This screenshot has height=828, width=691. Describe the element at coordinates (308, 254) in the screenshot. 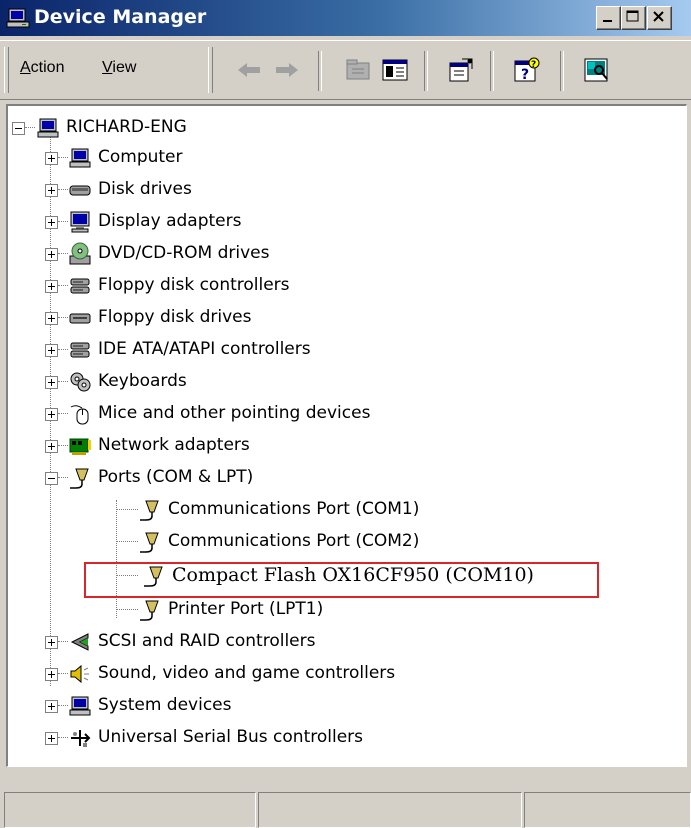

I see `tree-item-dvd-cdrom-drives: DVD/CD-ROM drives` at that location.